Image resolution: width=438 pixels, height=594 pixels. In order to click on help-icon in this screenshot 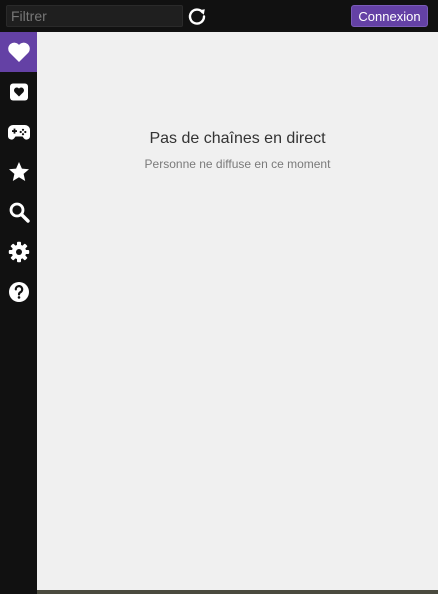, I will do `click(18, 292)`.